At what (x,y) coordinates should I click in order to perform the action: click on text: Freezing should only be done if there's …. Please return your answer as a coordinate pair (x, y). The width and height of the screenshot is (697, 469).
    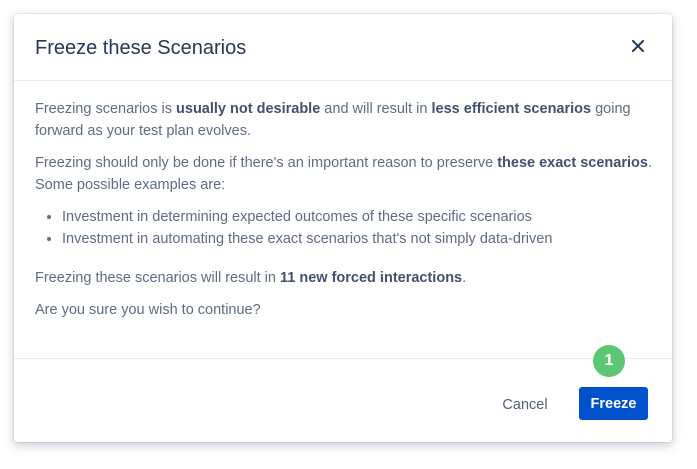
    Looking at the image, I should click on (266, 163).